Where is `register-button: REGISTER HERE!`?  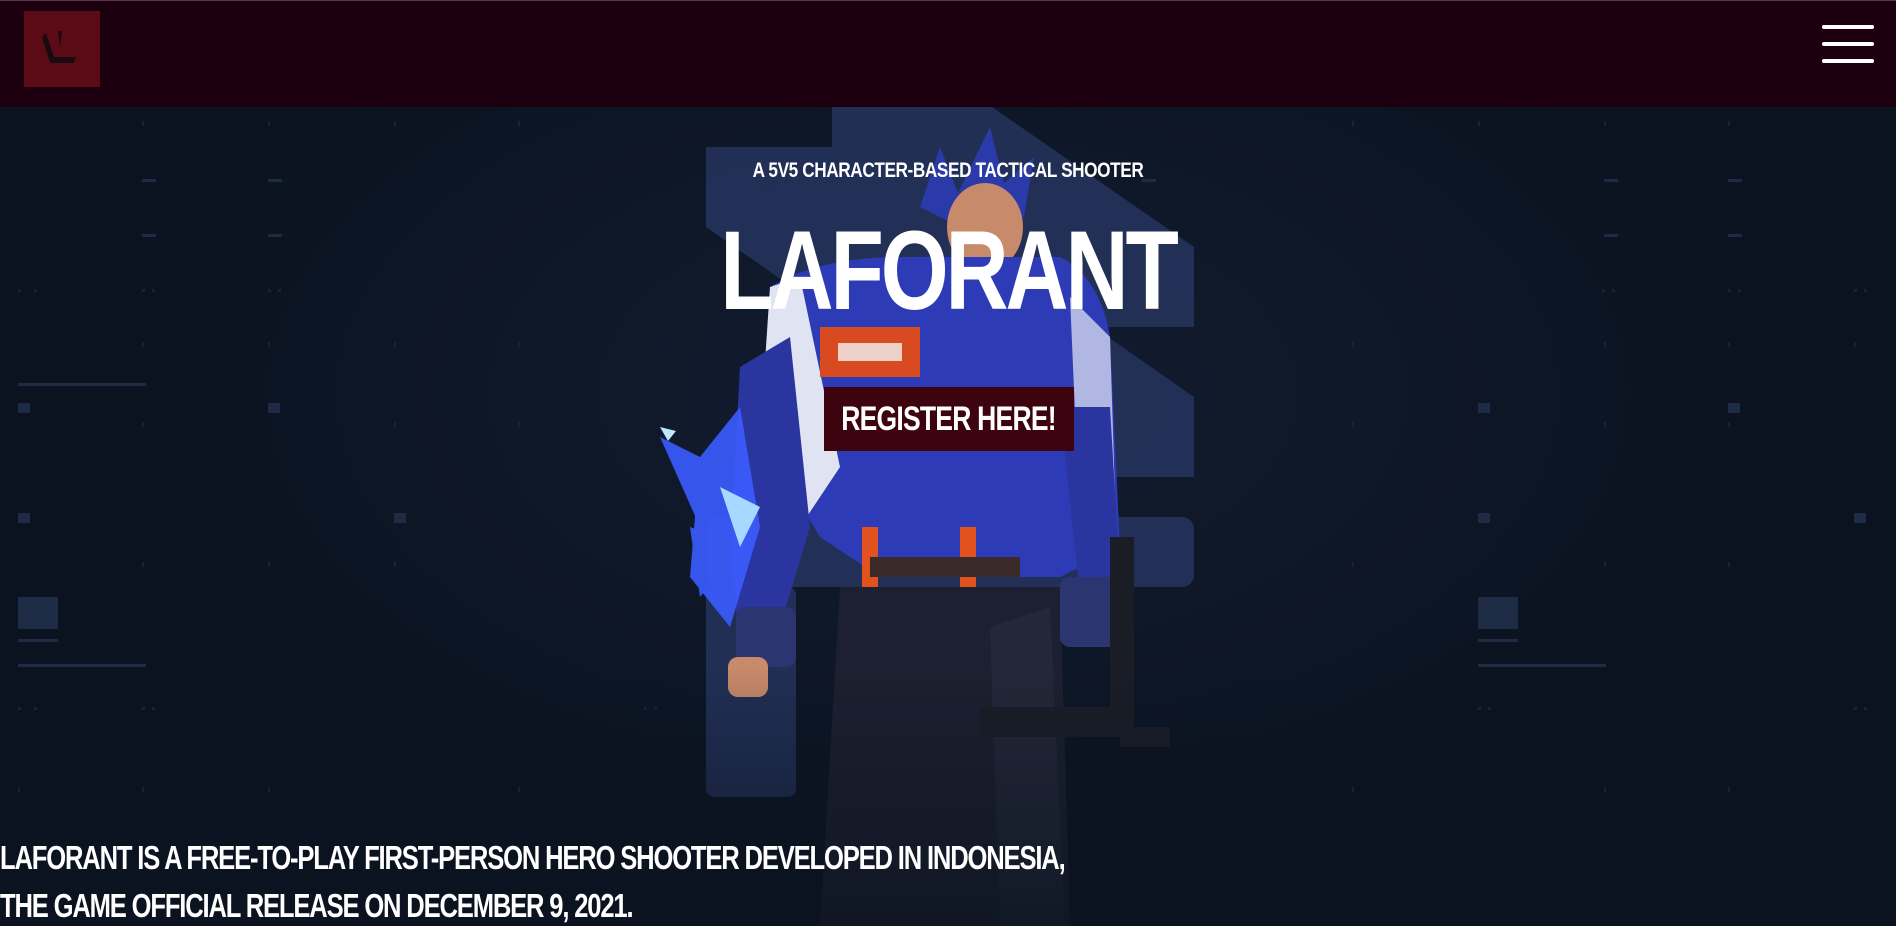 register-button: REGISTER HERE! is located at coordinates (949, 419).